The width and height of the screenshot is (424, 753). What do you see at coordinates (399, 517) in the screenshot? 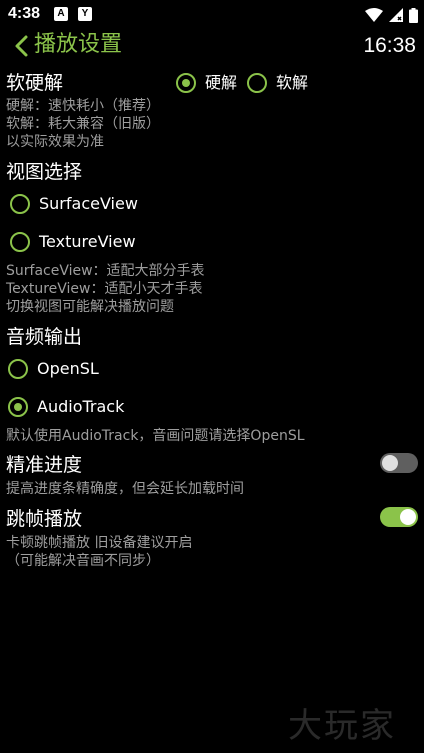
I see `frame-skip-switch` at bounding box center [399, 517].